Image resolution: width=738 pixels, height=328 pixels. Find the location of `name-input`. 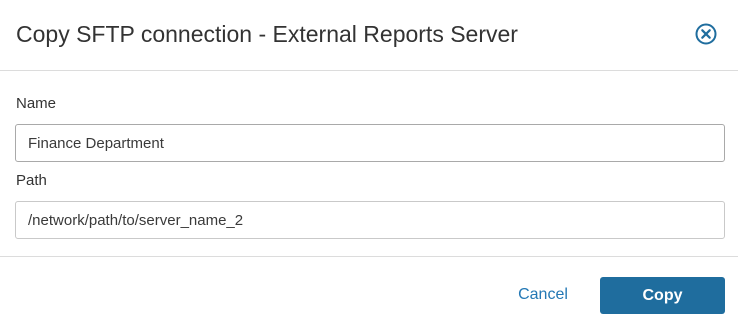

name-input is located at coordinates (370, 143).